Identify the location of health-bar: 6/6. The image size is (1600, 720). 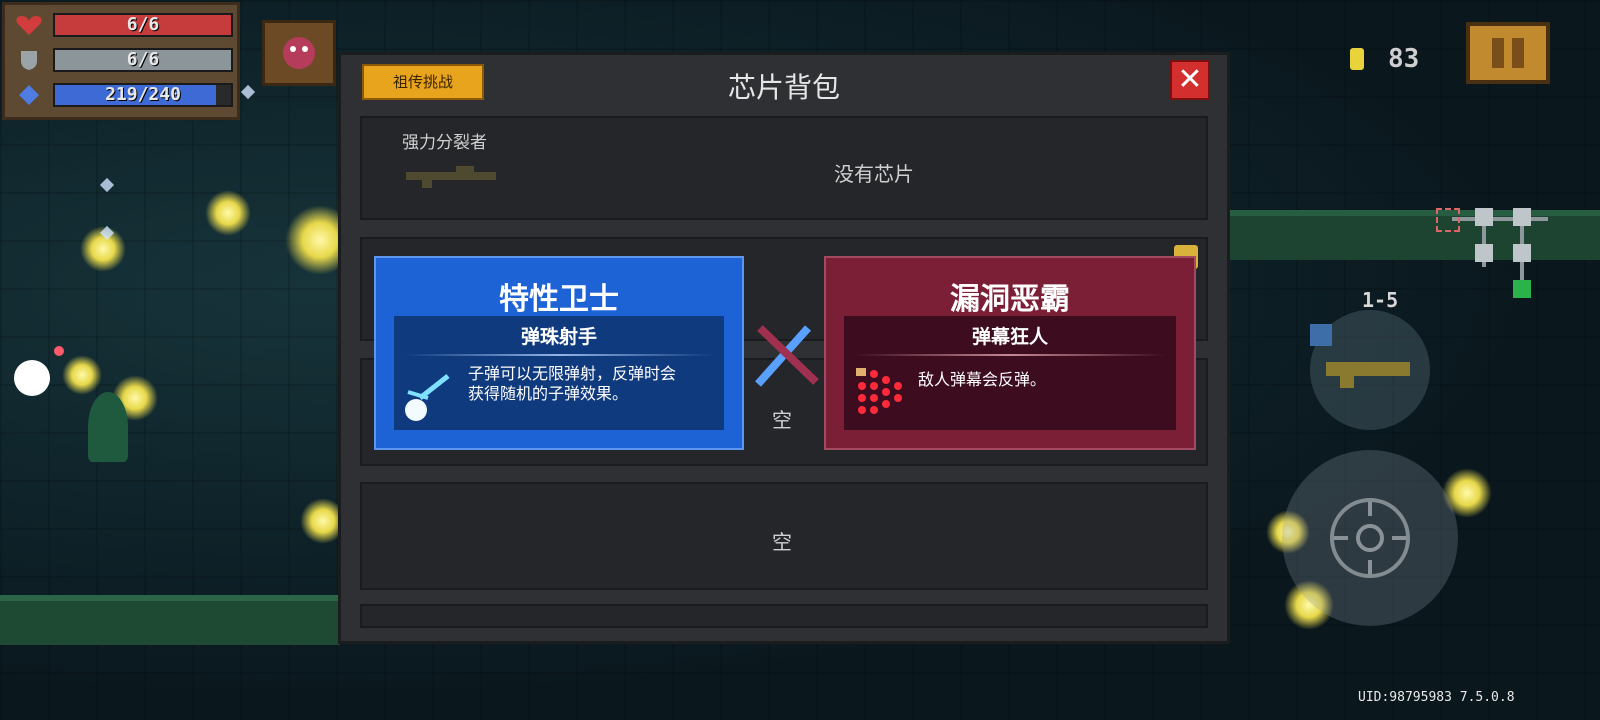
(123, 25).